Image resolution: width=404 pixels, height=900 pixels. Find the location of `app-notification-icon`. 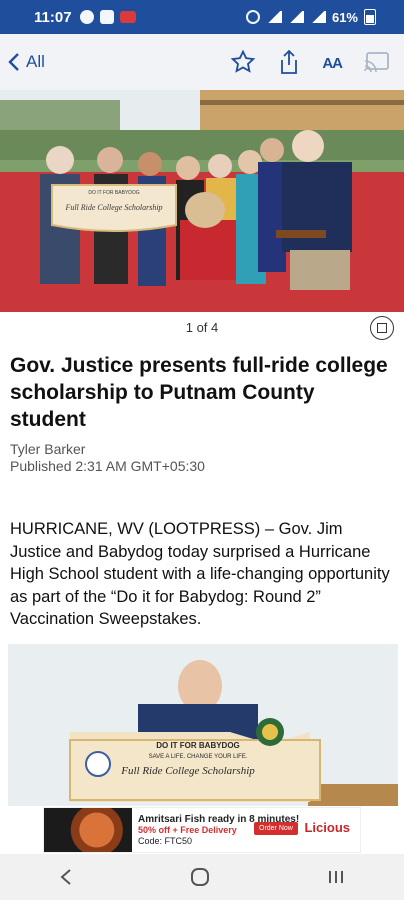

app-notification-icon is located at coordinates (127, 17).